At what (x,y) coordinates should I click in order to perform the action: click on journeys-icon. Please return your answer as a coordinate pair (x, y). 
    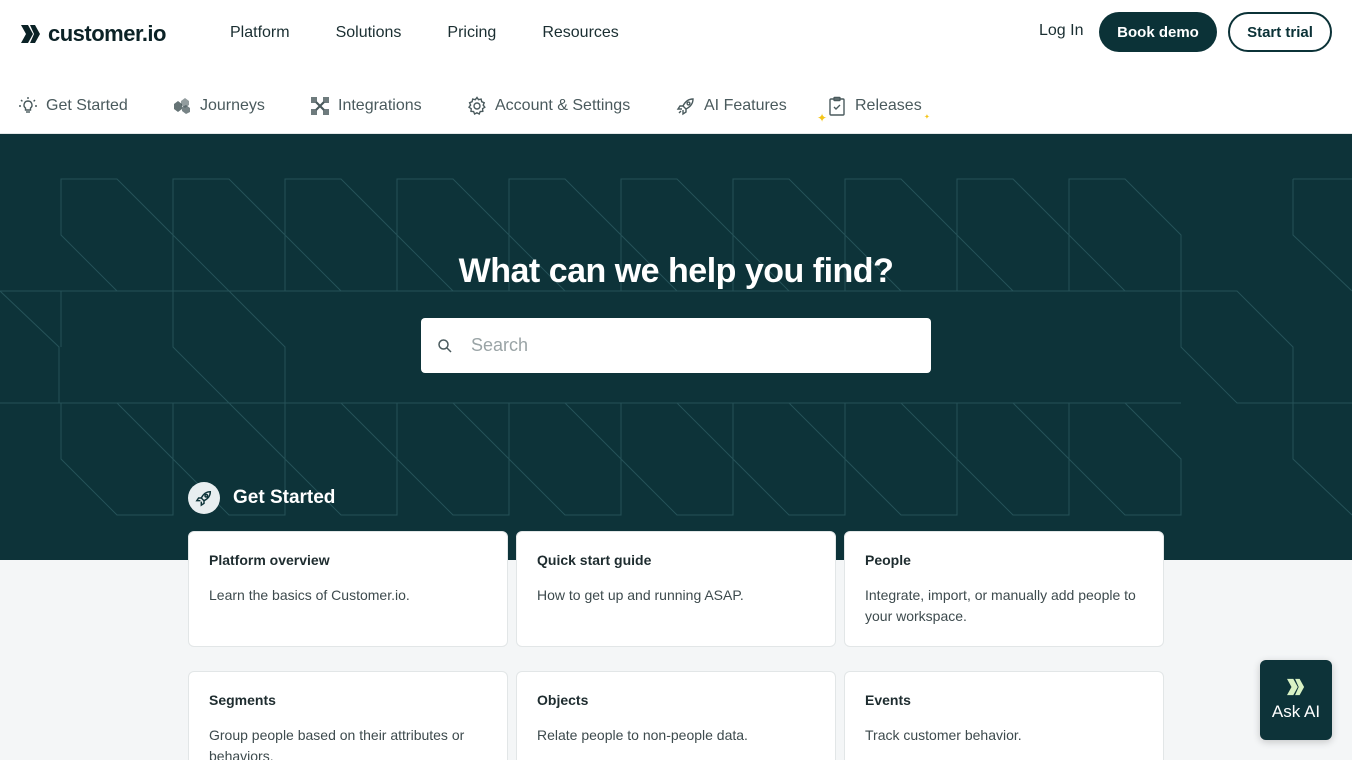
    Looking at the image, I should click on (182, 106).